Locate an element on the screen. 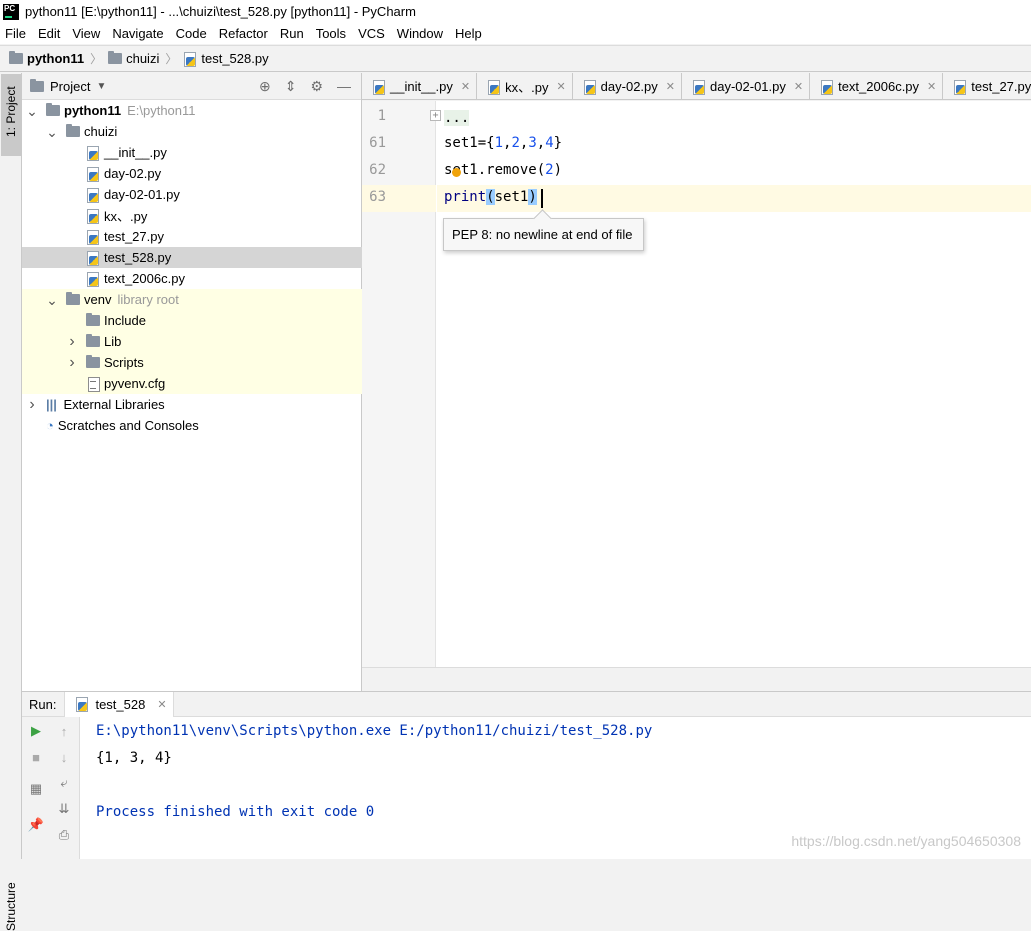  rerun-icon: ▶ is located at coordinates (36, 731).